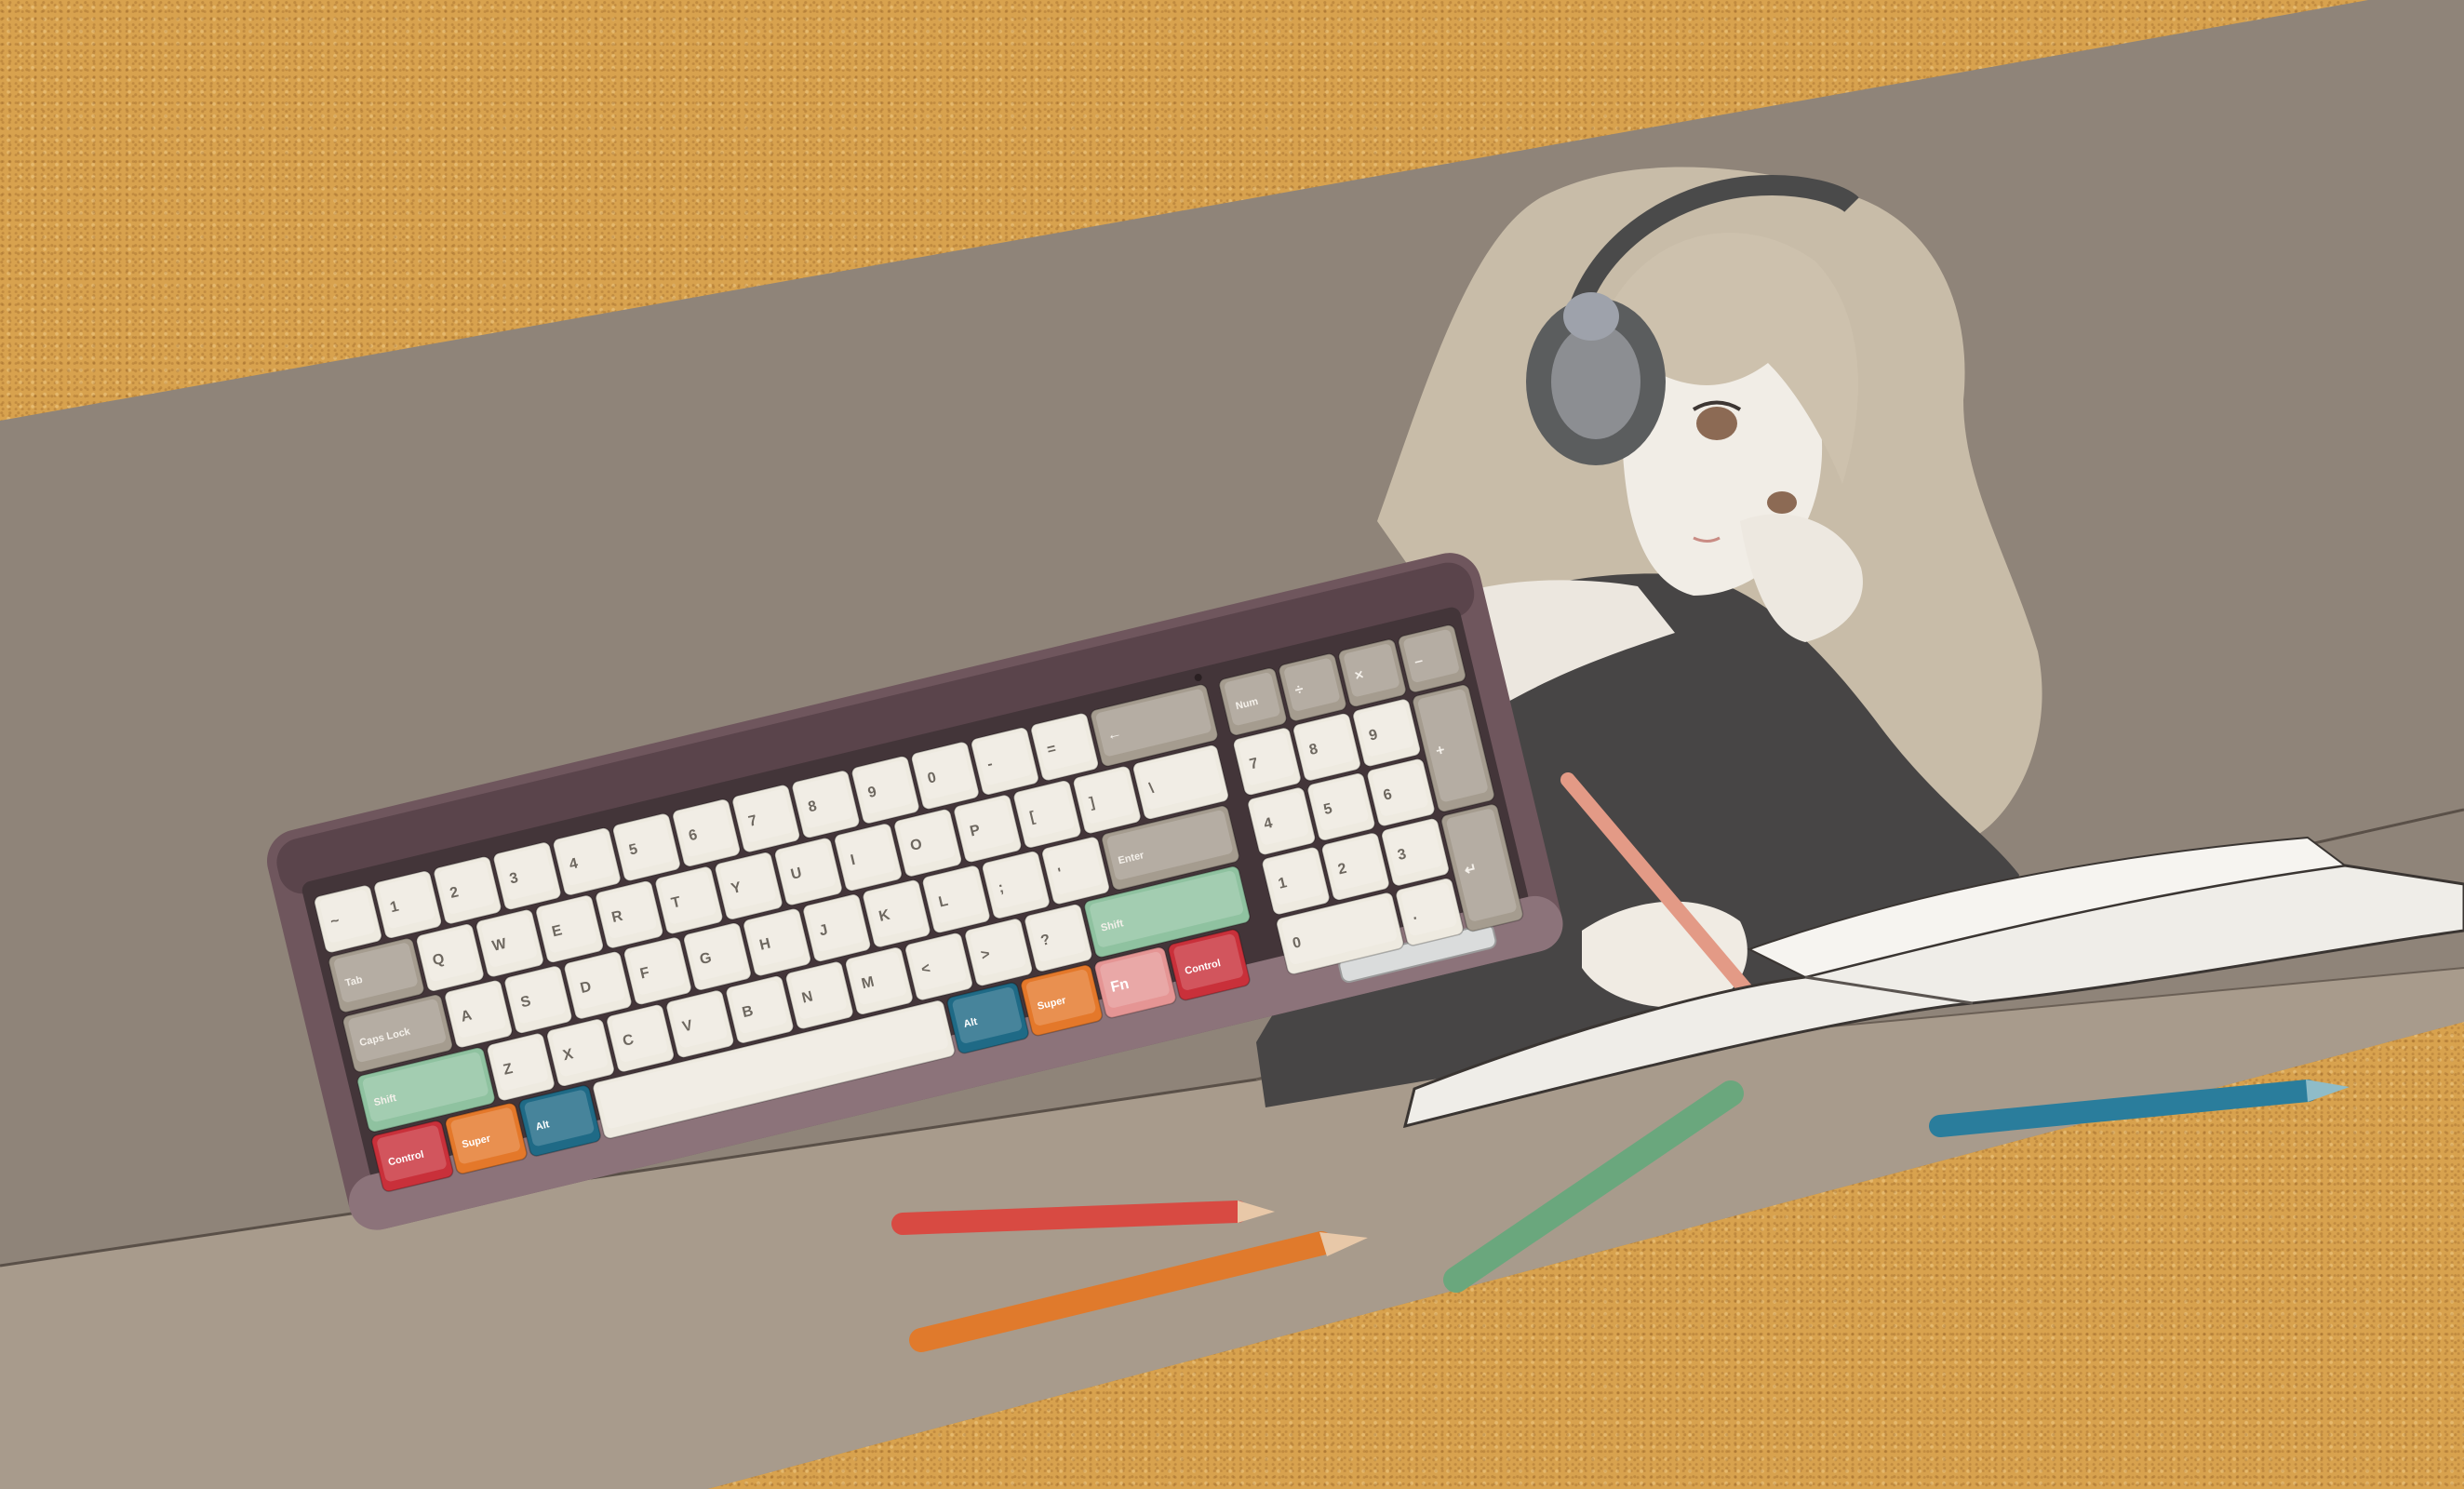 The image size is (2464, 1489). I want to click on key-n: N, so click(819, 995).